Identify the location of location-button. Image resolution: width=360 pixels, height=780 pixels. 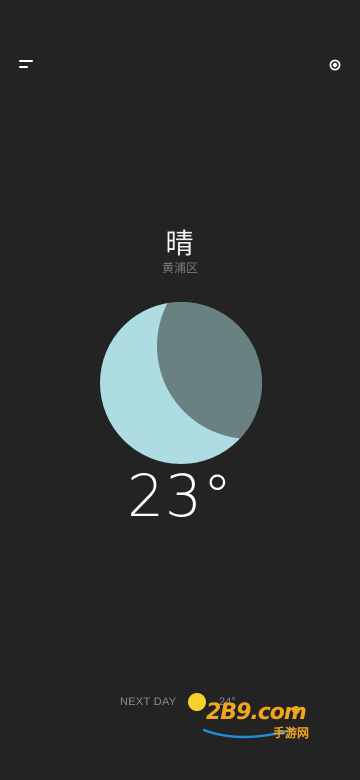
(335, 65).